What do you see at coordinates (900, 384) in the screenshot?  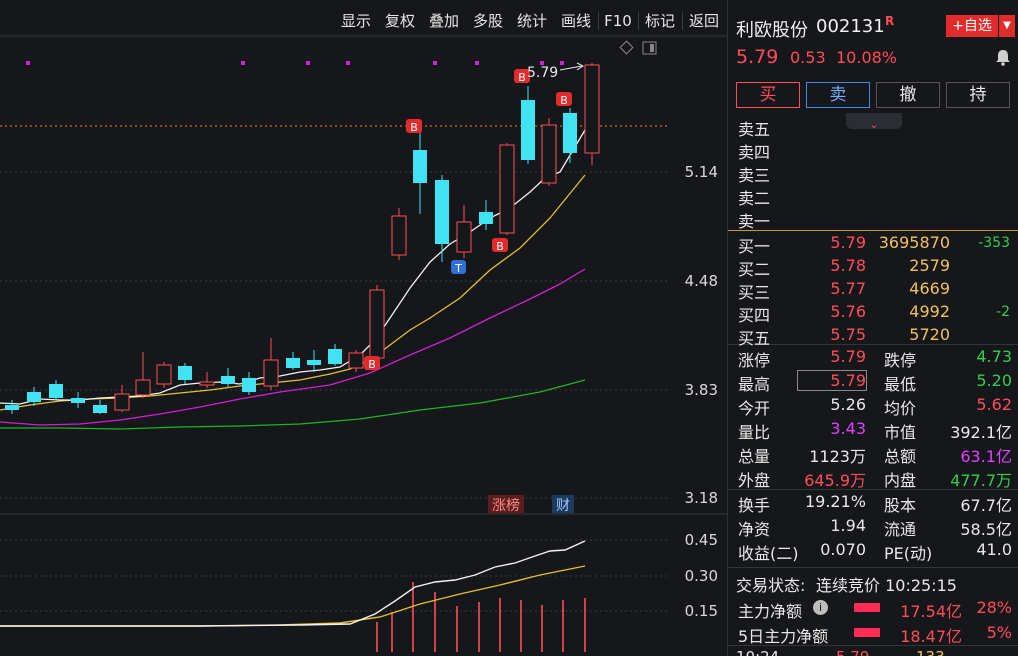 I see `stat-label: 最低` at bounding box center [900, 384].